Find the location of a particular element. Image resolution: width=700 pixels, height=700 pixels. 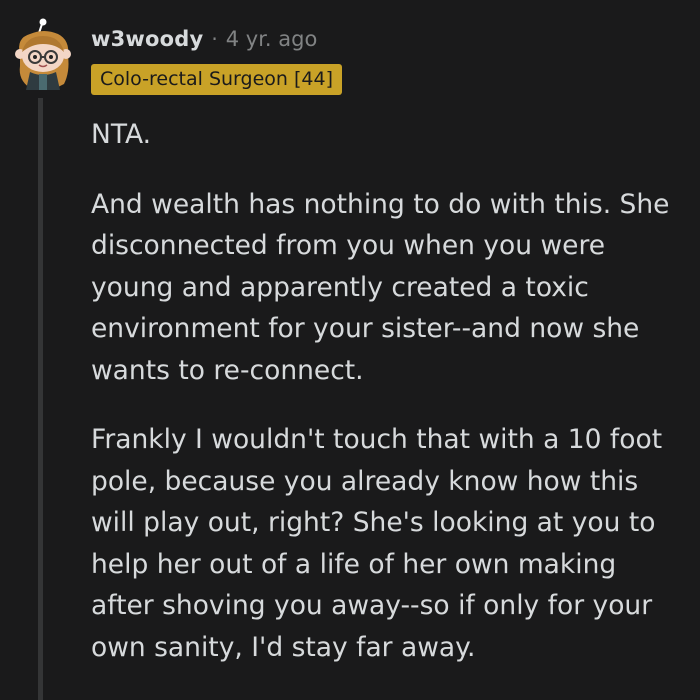

avatar is located at coordinates (43, 52).